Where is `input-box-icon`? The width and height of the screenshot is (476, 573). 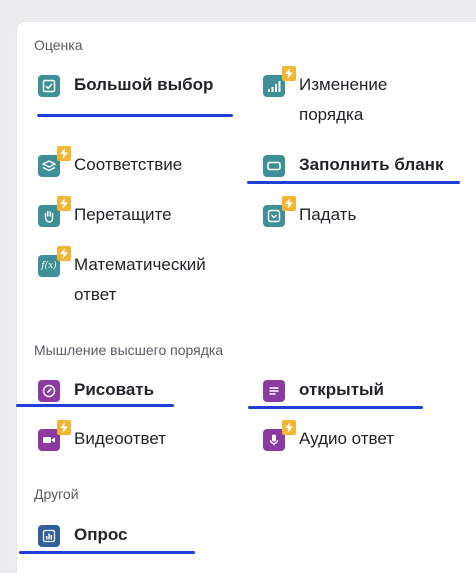 input-box-icon is located at coordinates (274, 166).